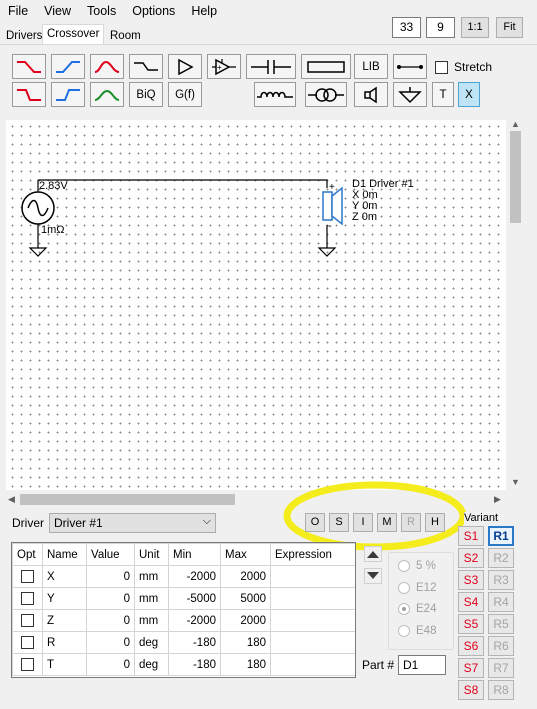 The image size is (537, 709). Describe the element at coordinates (515, 177) in the screenshot. I see `vertical-scroll-thumb` at that location.